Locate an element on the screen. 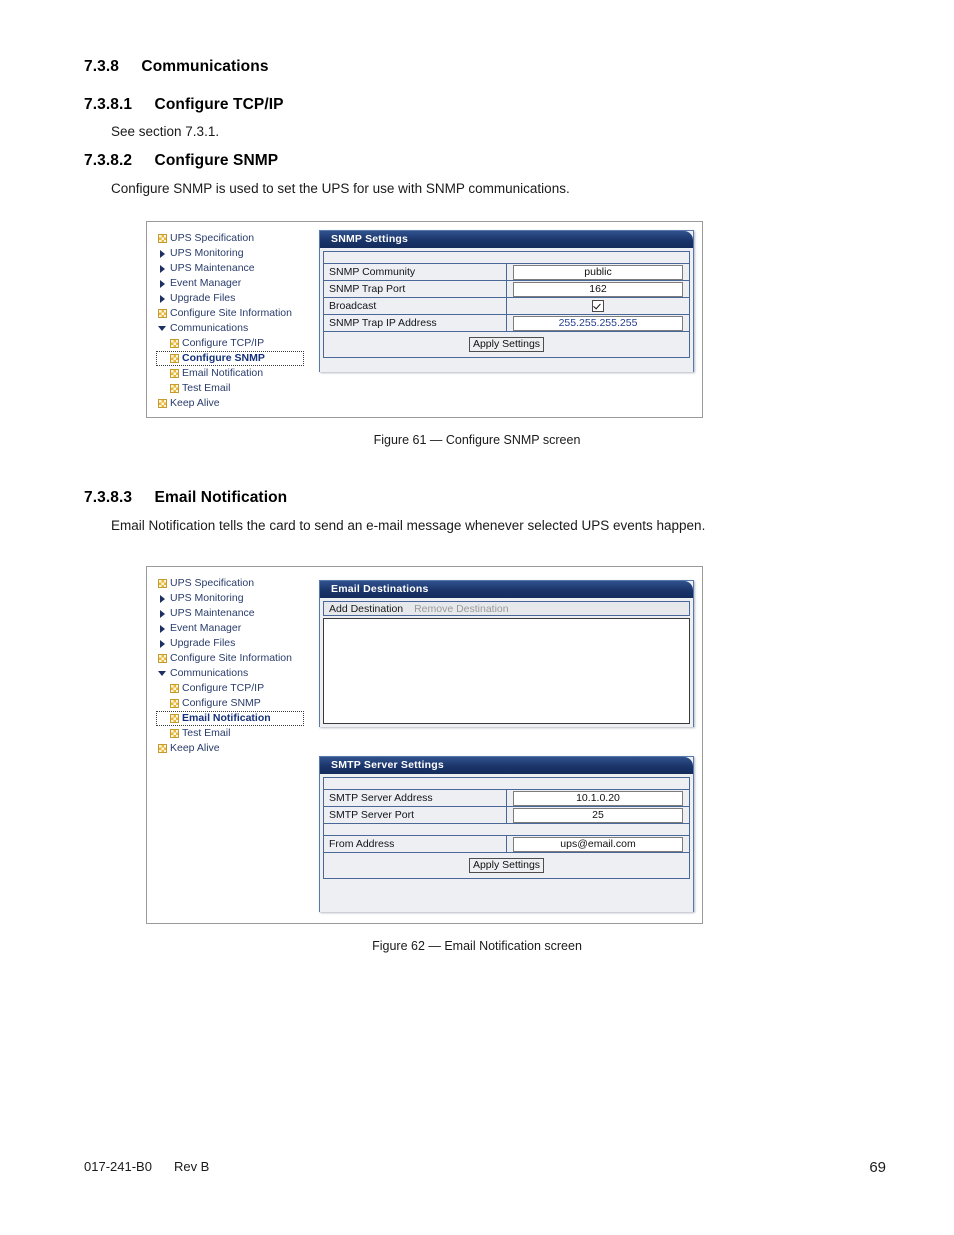 Image resolution: width=954 pixels, height=1235 pixels. table-row-snmp-trap-port: SNMP Trap Port 162 is located at coordinates (506, 289).